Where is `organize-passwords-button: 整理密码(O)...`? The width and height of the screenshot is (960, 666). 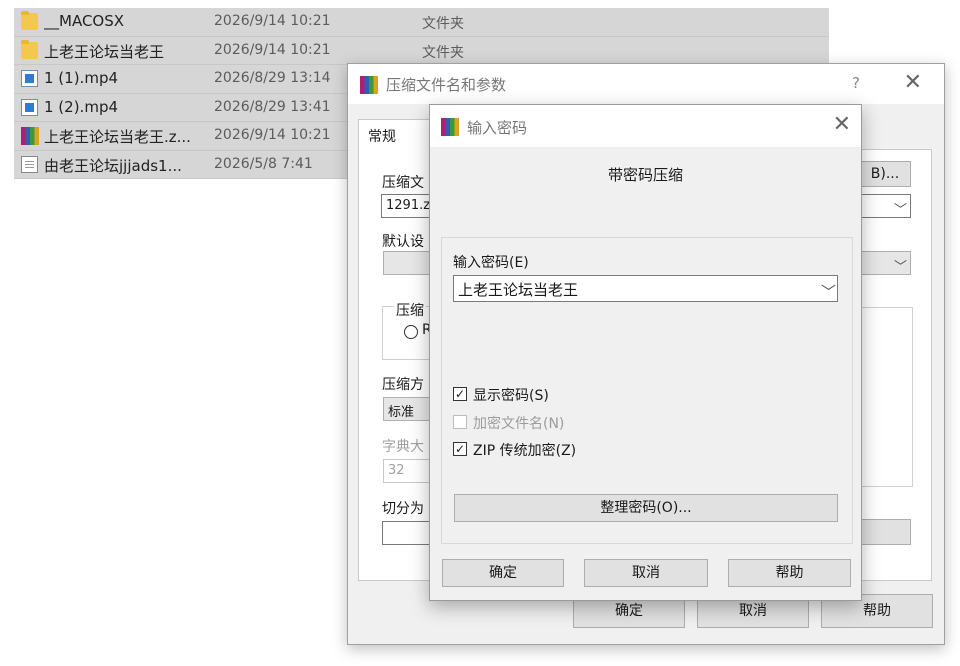 organize-passwords-button: 整理密码(O)... is located at coordinates (646, 508).